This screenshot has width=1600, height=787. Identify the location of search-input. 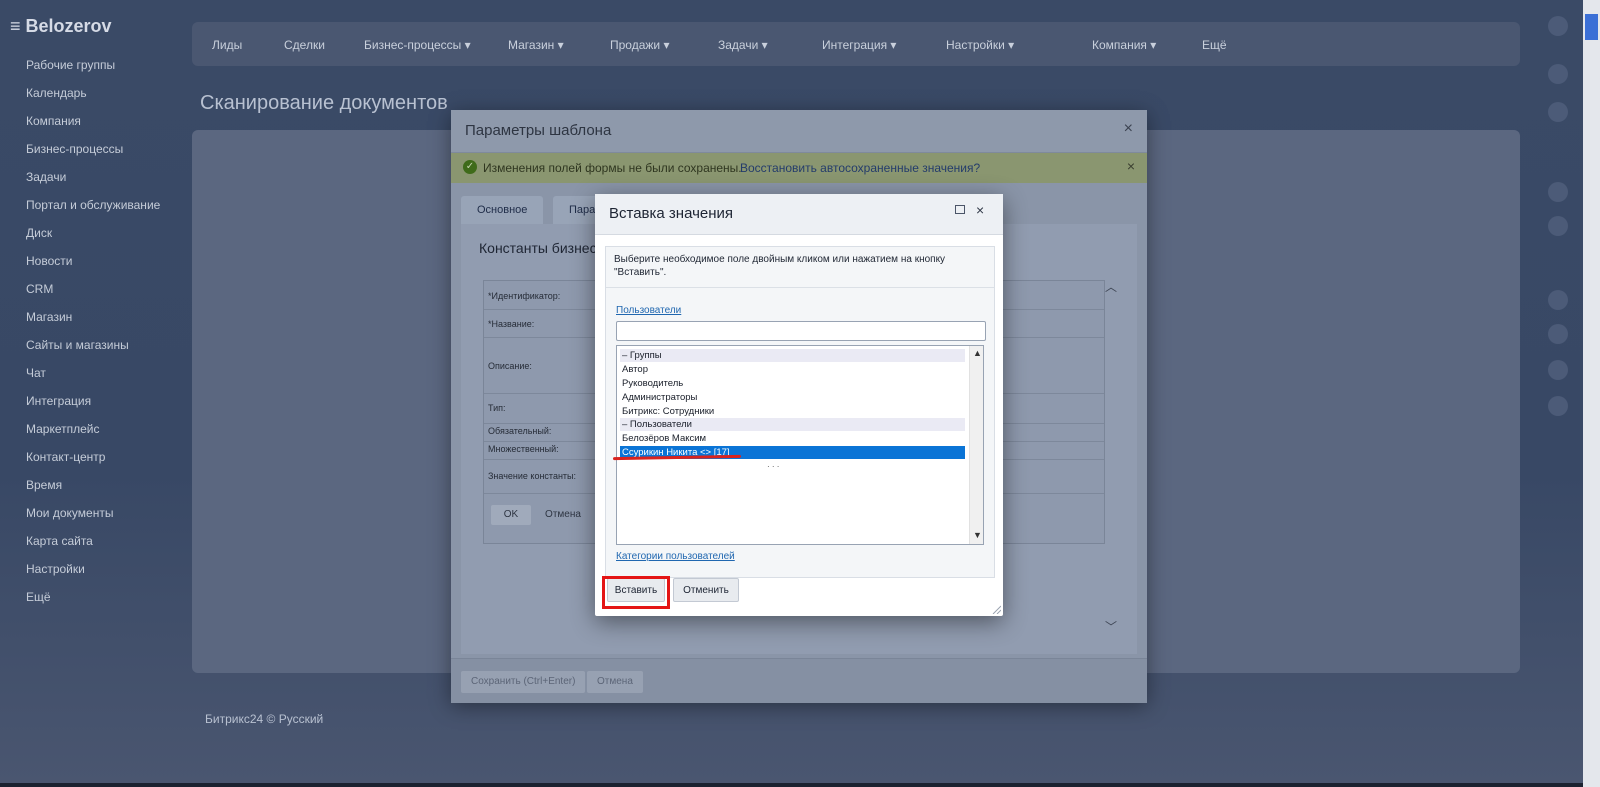
(801, 331).